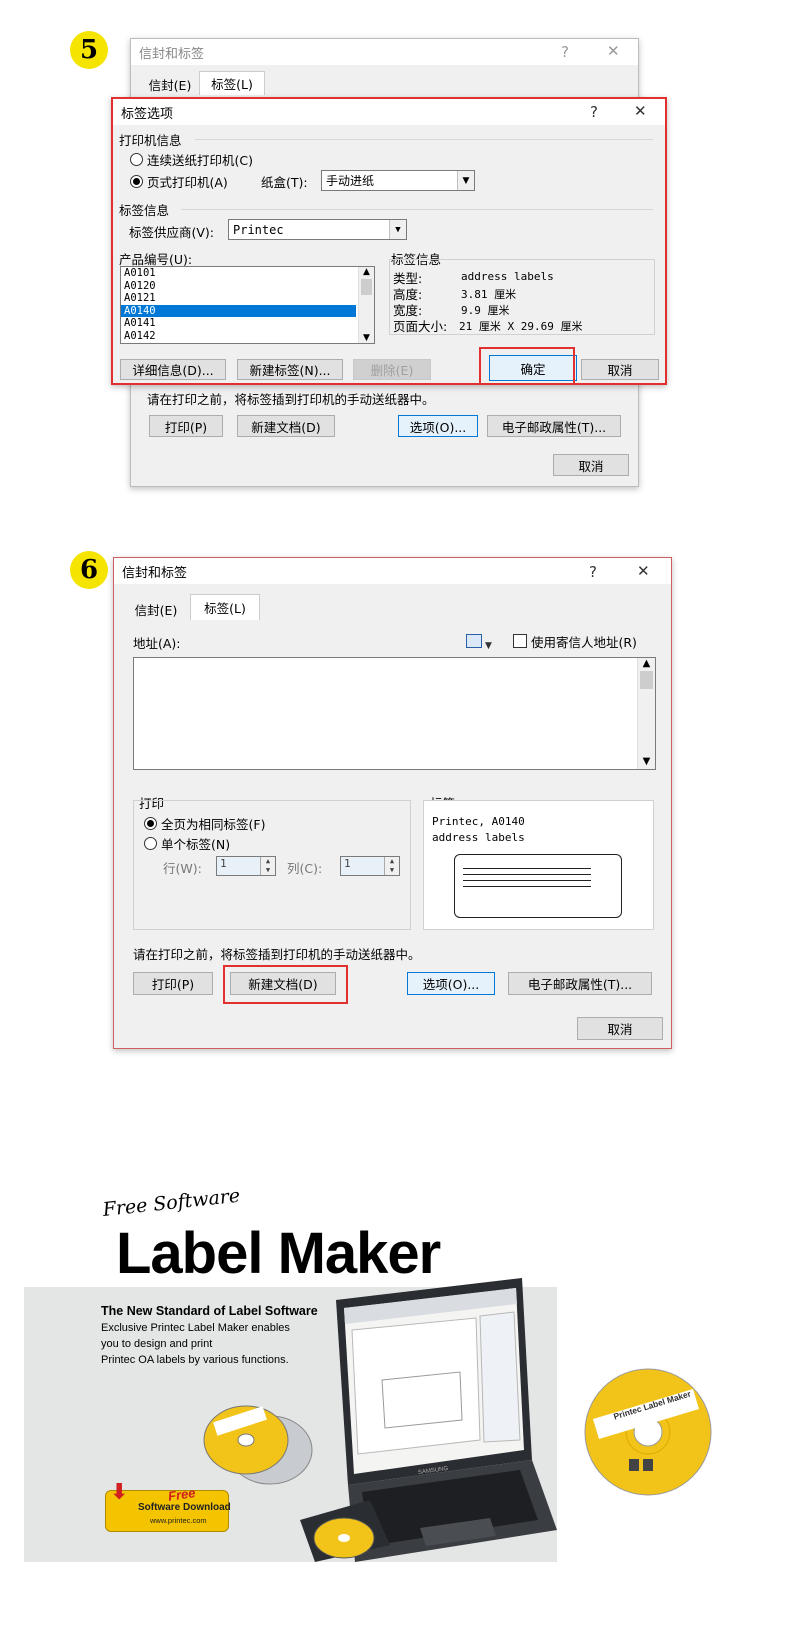 This screenshot has height=1639, width=800. What do you see at coordinates (136, 159) in the screenshot?
I see `continuous-printer-radio` at bounding box center [136, 159].